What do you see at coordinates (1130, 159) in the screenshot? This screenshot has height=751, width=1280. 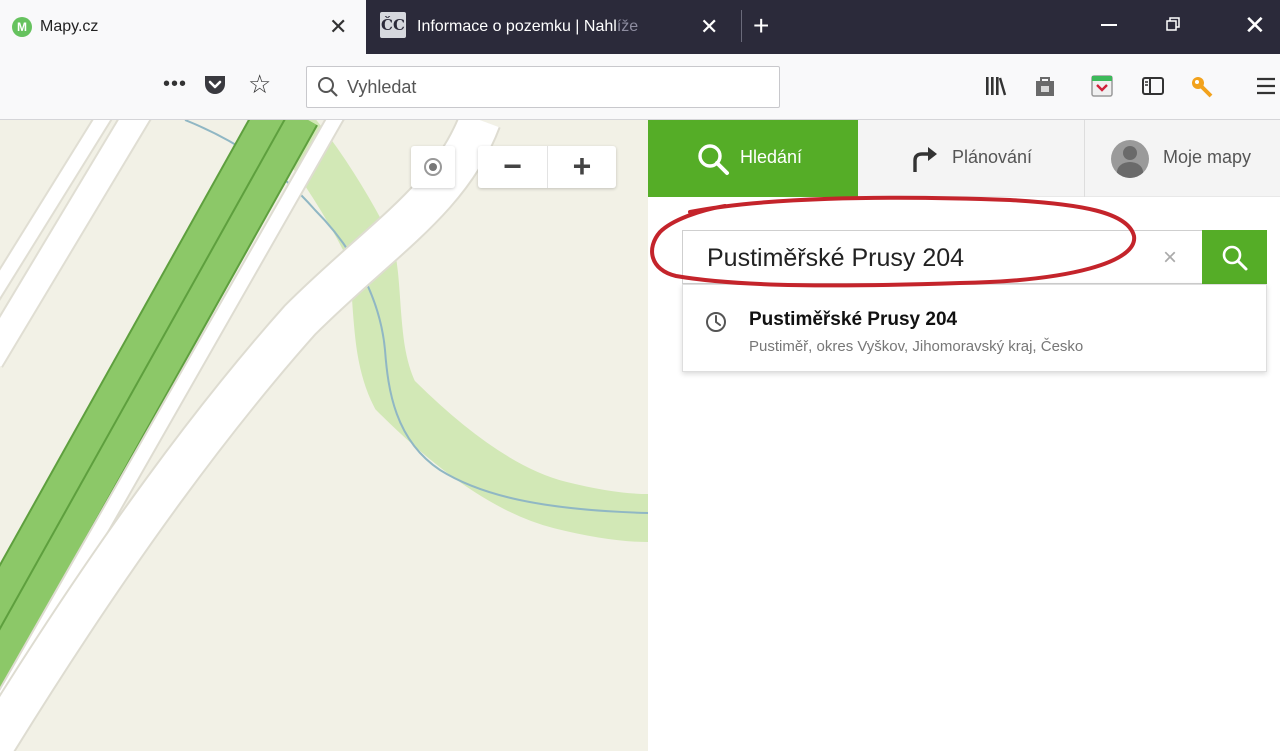 I see `user-avatar-icon` at bounding box center [1130, 159].